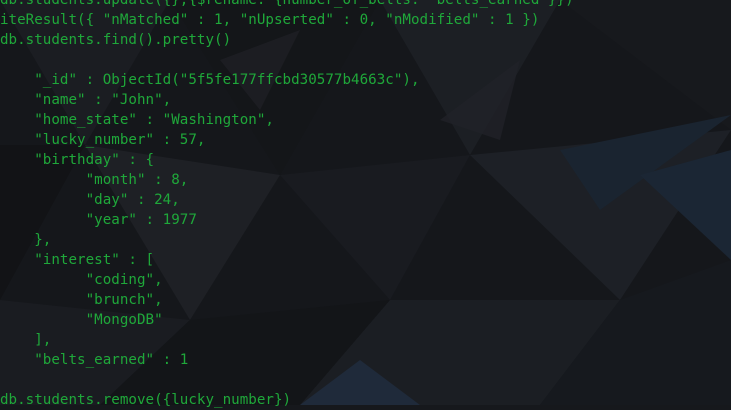  I want to click on command-line: db.students.find().pretty(), so click(116, 40).